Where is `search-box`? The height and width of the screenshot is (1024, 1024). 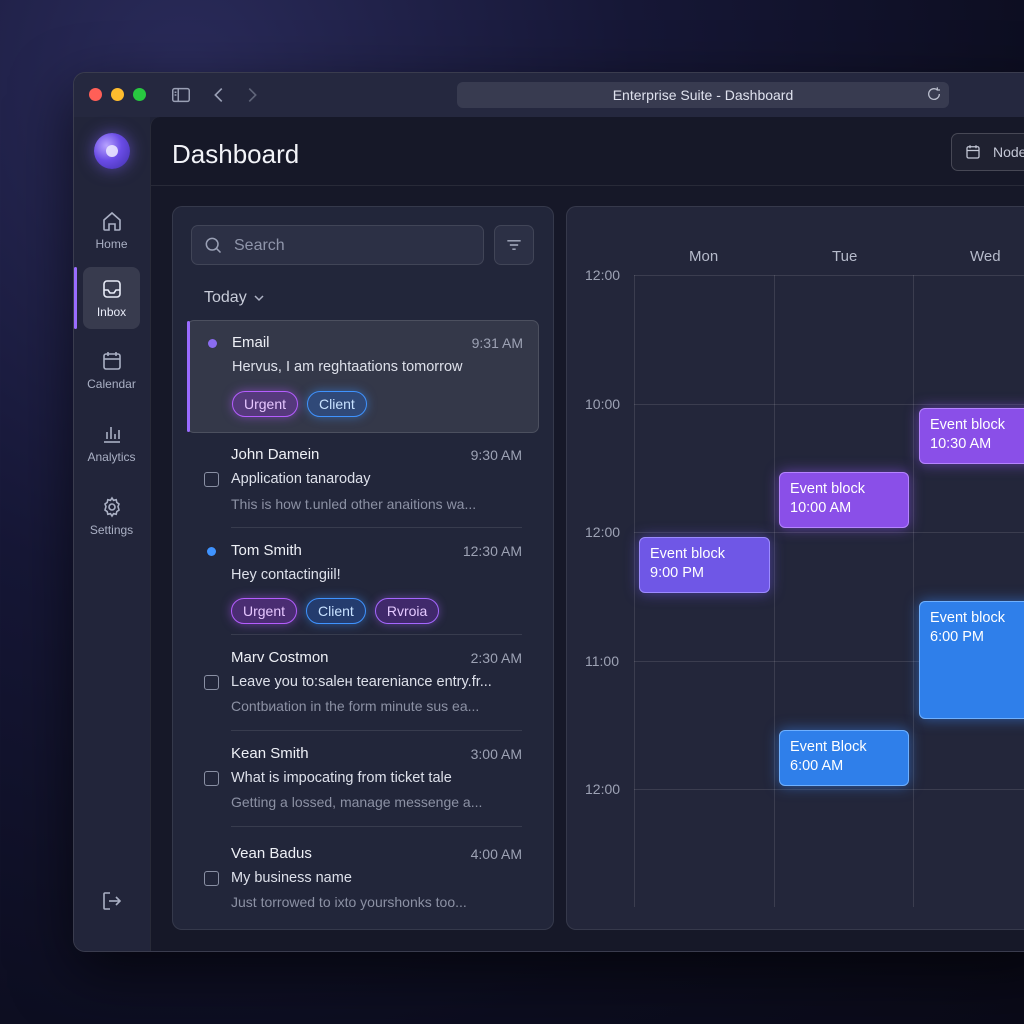
search-box is located at coordinates (337, 245).